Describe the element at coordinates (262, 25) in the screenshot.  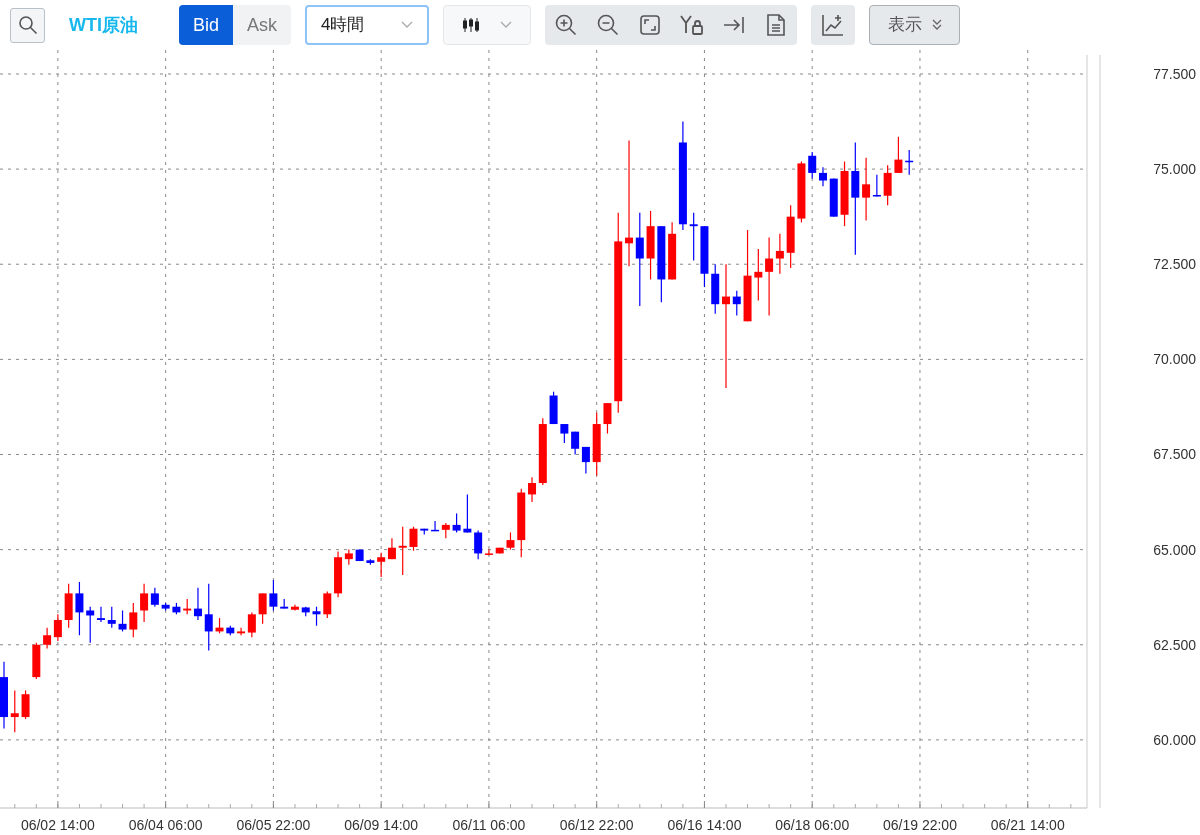
I see `price-side-tab: Ask` at that location.